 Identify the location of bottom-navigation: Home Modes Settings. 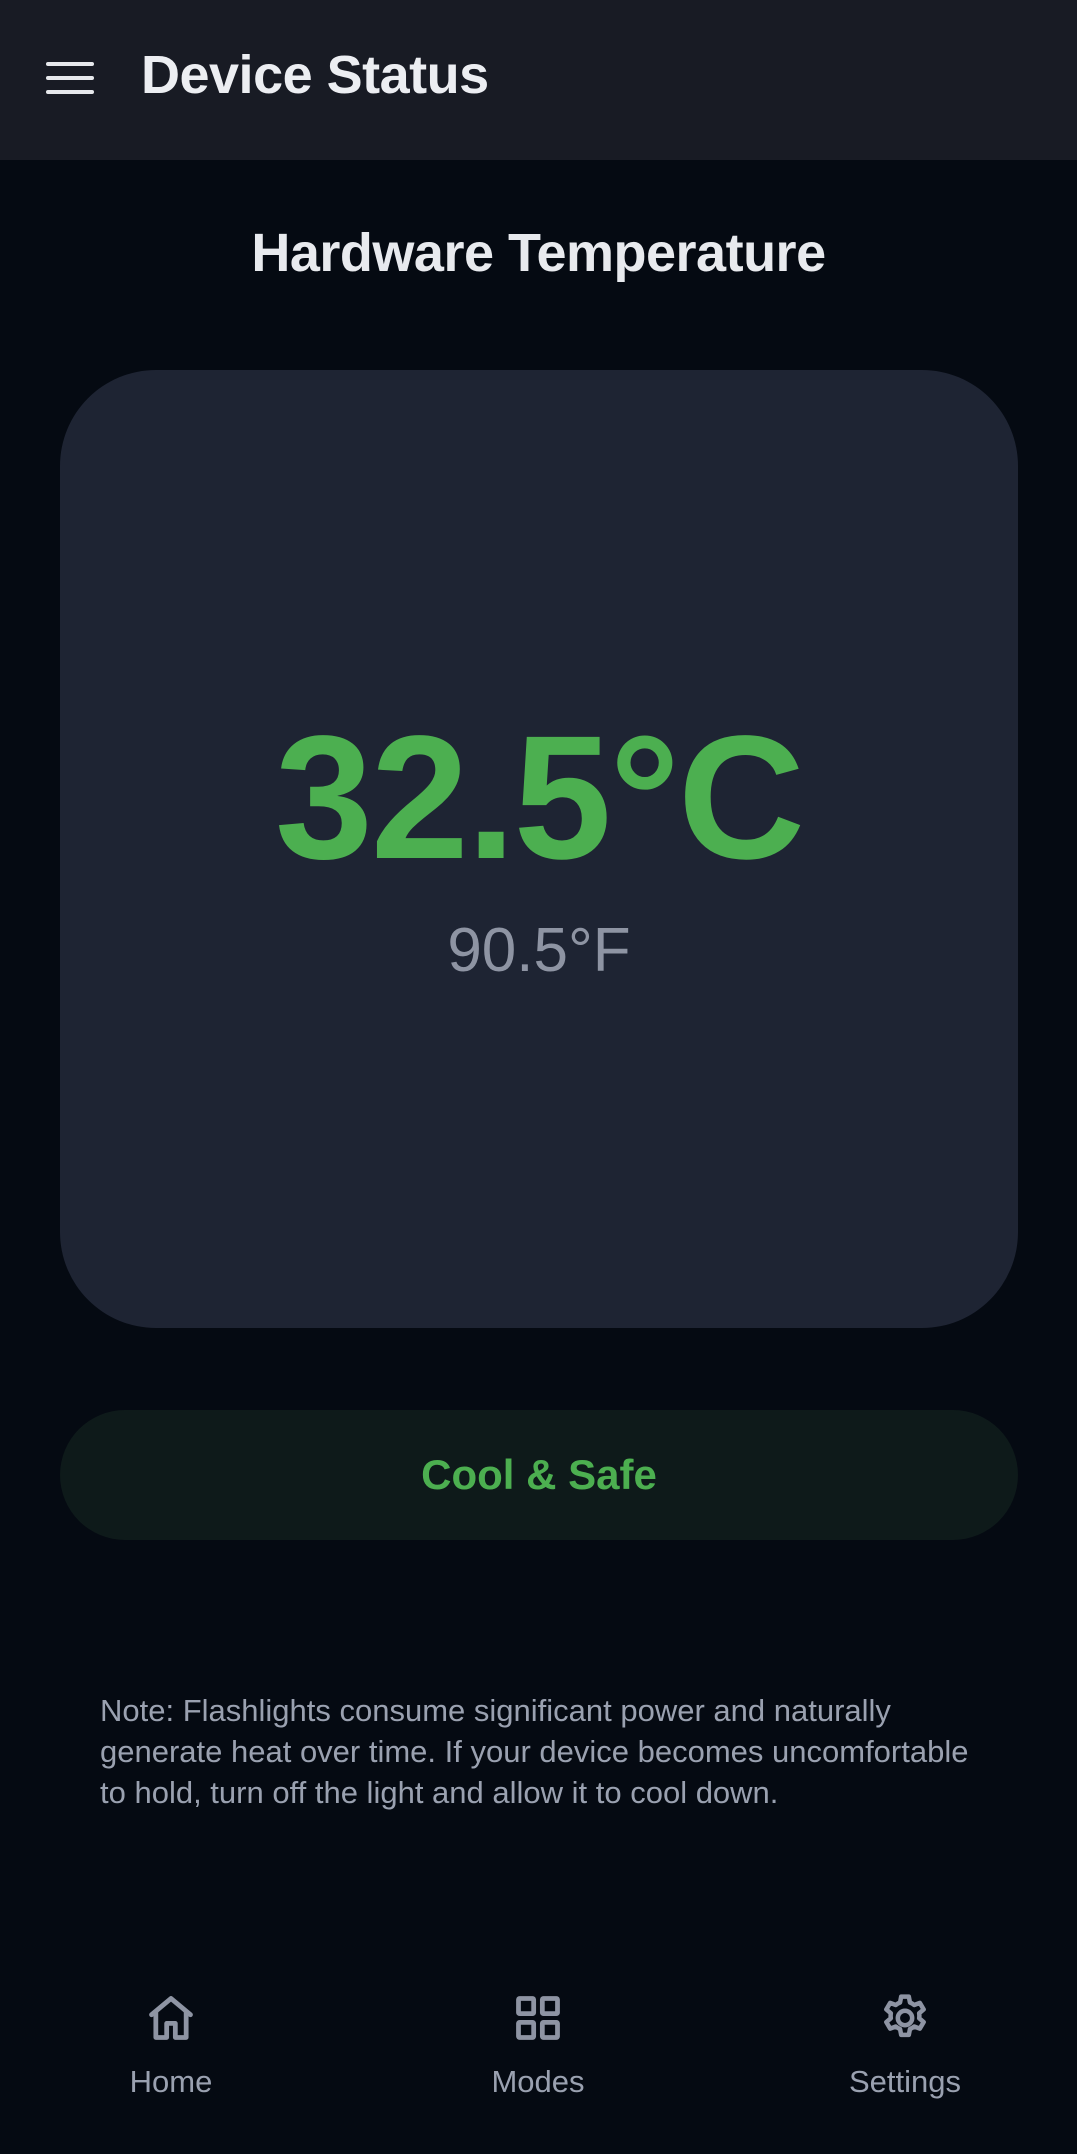
(538, 2057).